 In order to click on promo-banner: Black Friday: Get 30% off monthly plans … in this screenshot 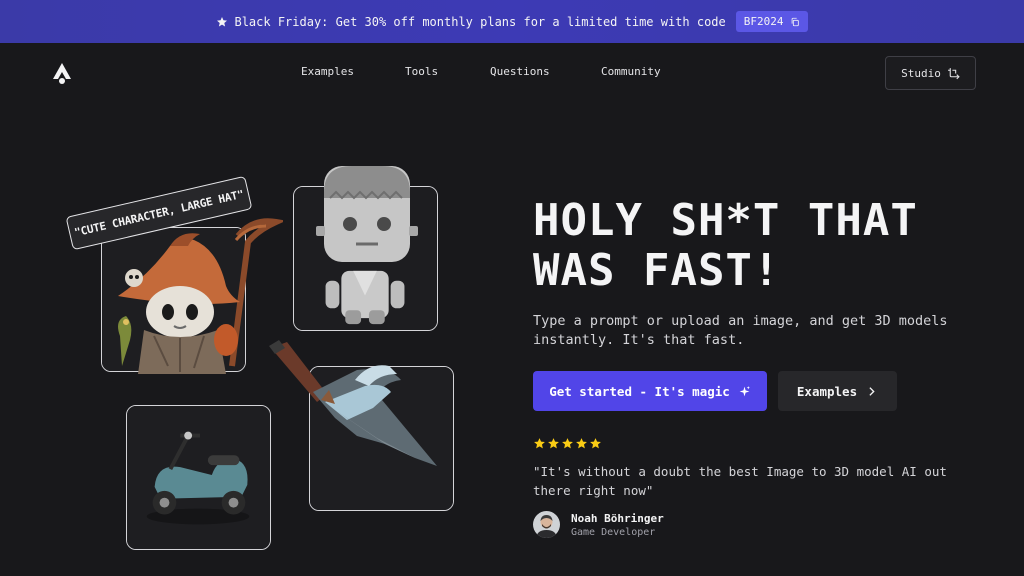, I will do `click(512, 21)`.